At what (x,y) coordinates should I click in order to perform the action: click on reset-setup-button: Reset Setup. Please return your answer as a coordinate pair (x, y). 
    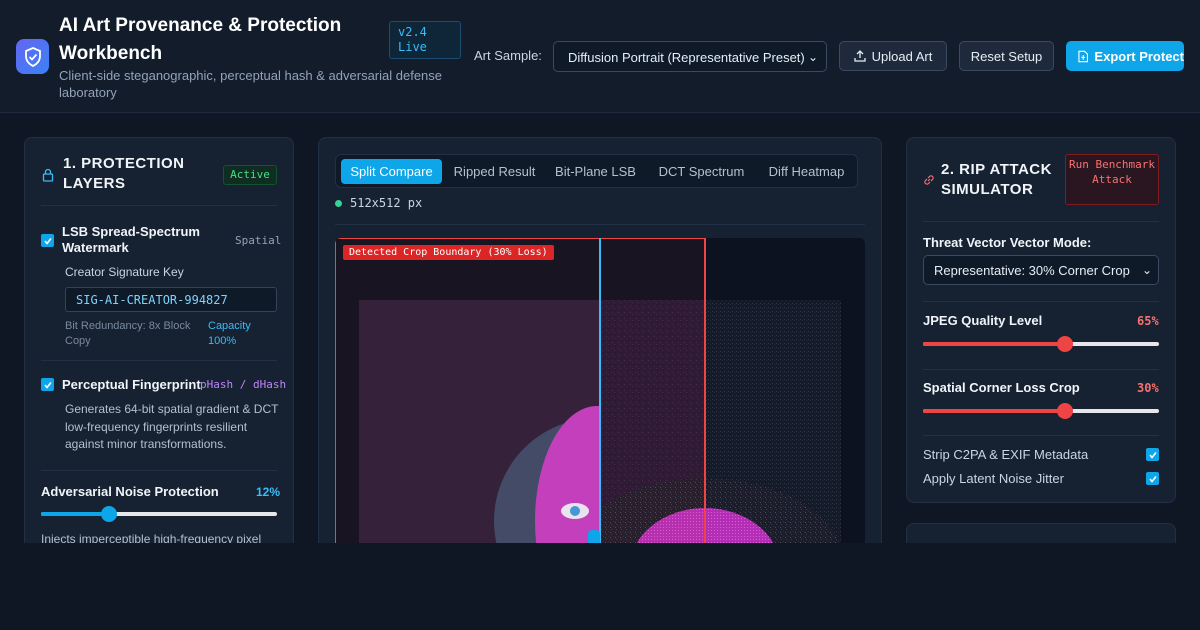
    Looking at the image, I should click on (1006, 56).